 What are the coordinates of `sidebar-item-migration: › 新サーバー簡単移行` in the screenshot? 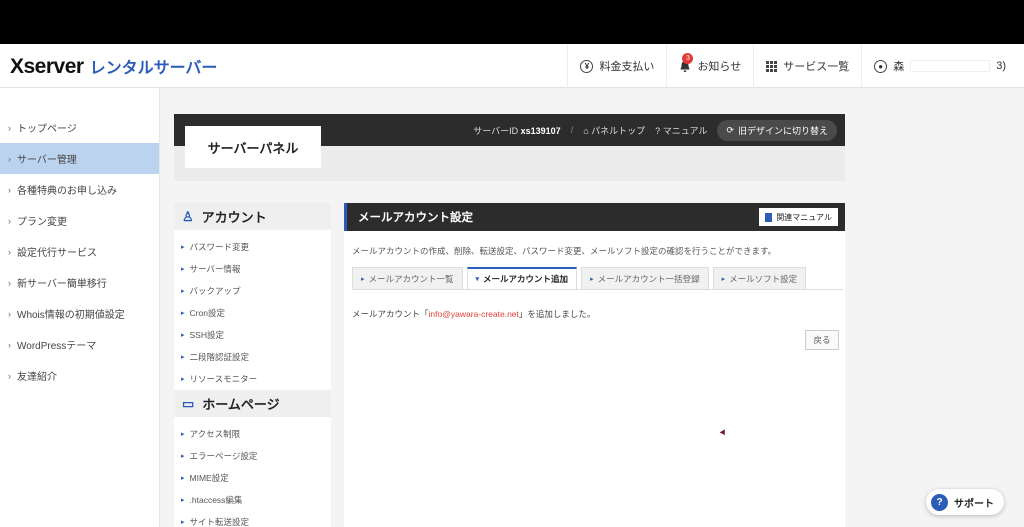 It's located at (79, 282).